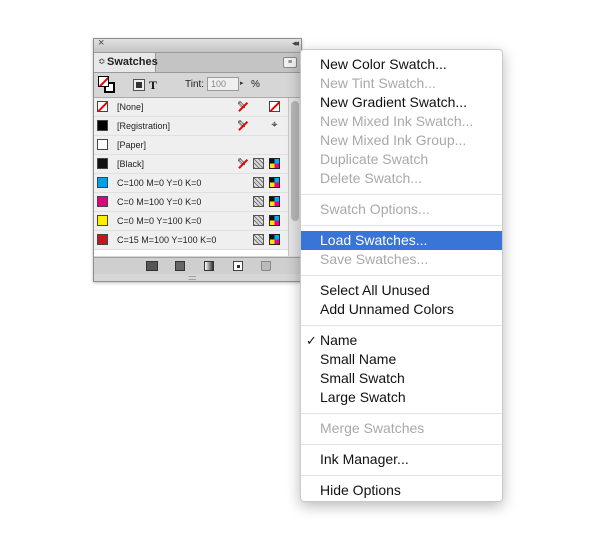  What do you see at coordinates (238, 266) in the screenshot?
I see `new-swatch-icon` at bounding box center [238, 266].